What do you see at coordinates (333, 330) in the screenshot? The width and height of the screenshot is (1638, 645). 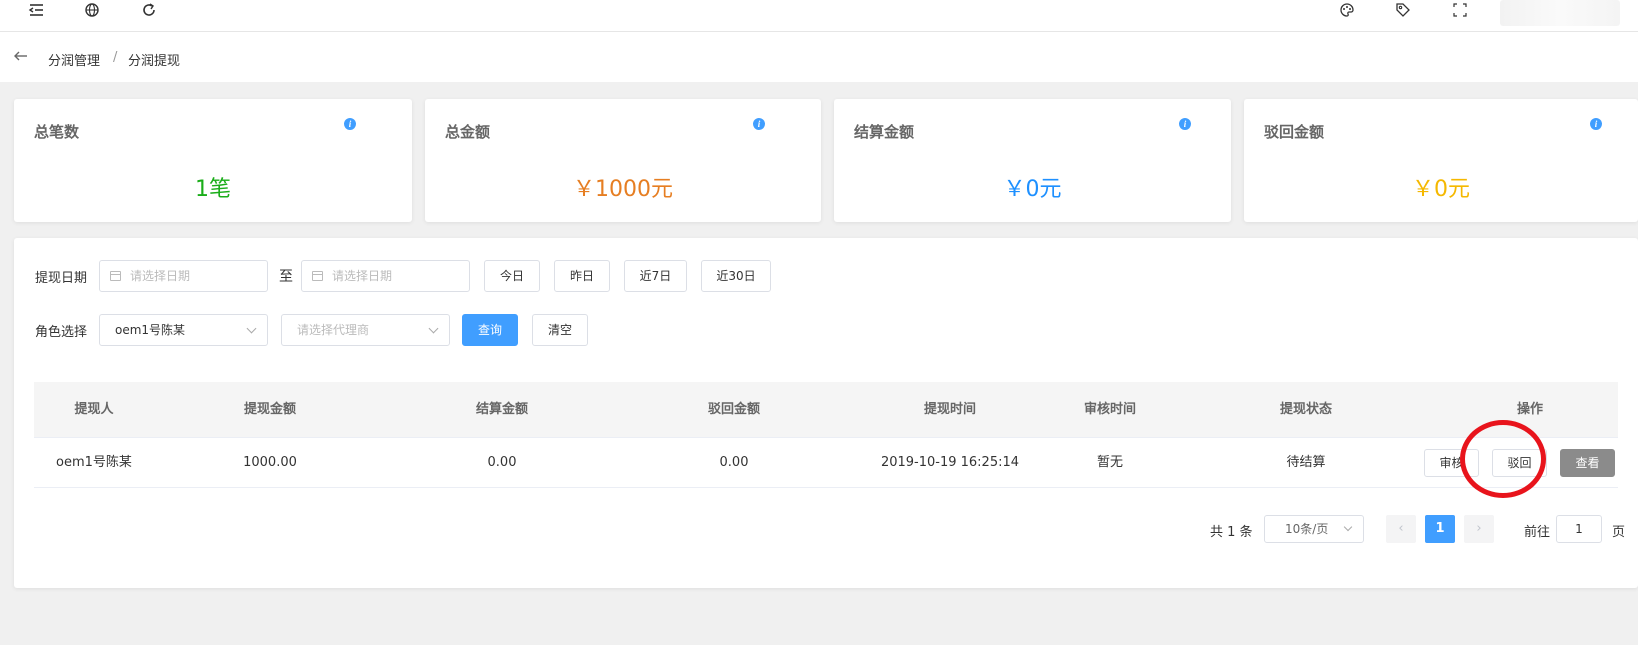 I see `agent-select-placeholder: 请选择代理商` at bounding box center [333, 330].